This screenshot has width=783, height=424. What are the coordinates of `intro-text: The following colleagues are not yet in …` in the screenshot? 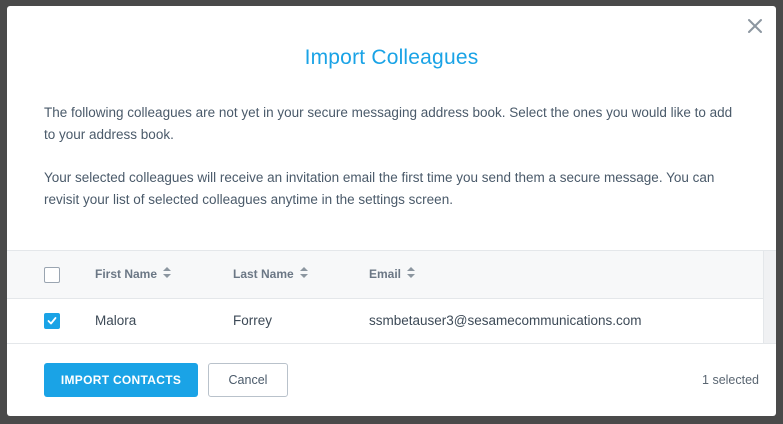 It's located at (388, 123).